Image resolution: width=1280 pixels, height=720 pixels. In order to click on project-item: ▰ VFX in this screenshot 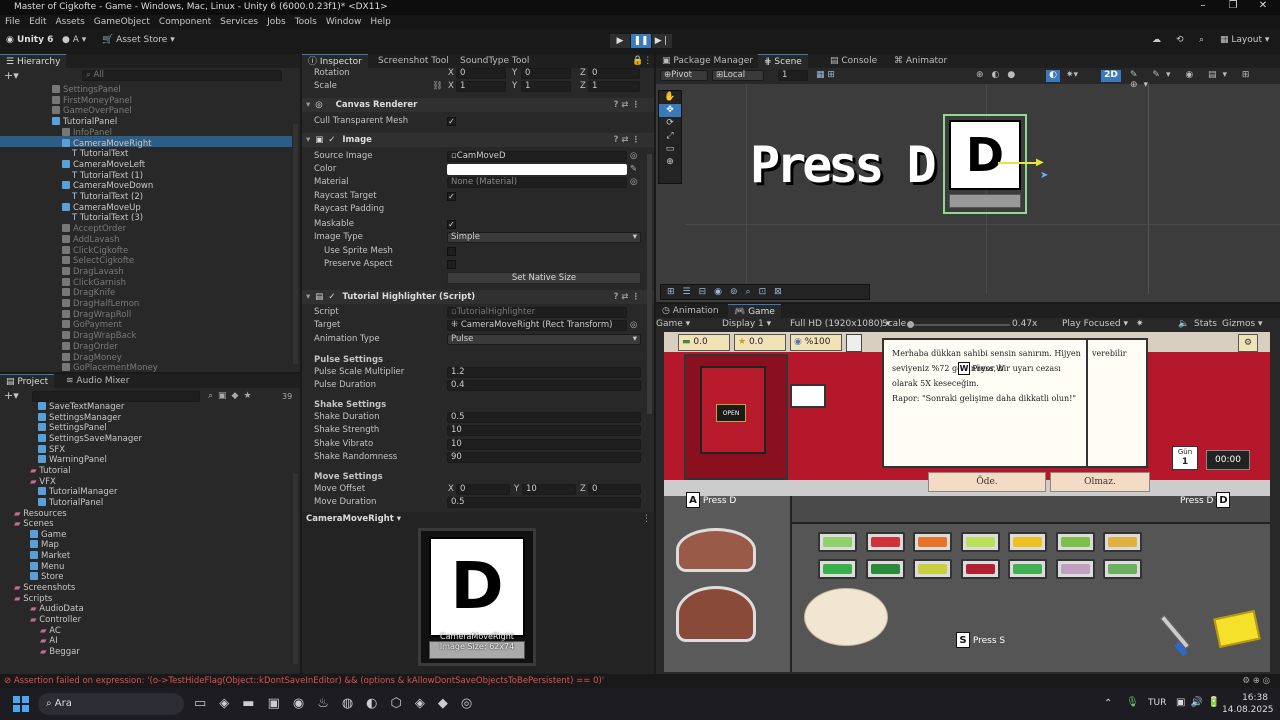, I will do `click(43, 482)`.